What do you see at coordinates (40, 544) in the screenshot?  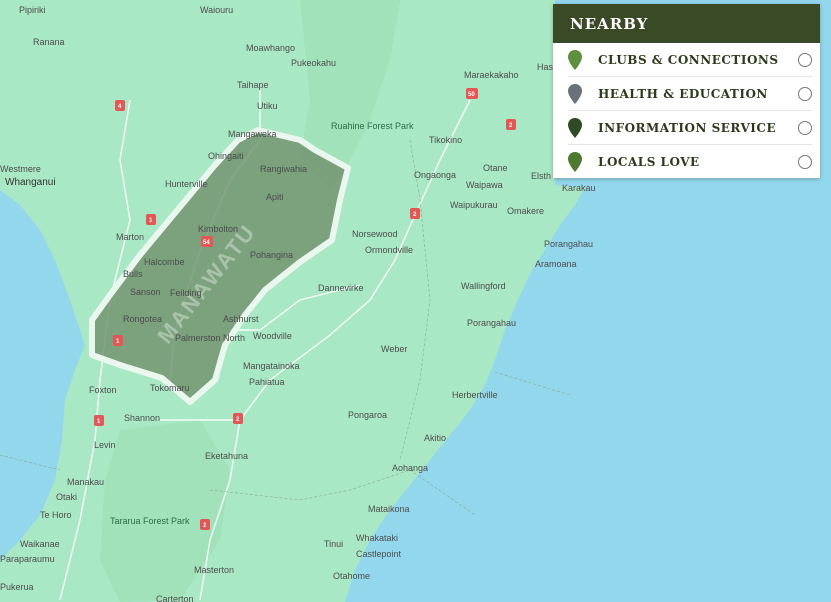 I see `place-label: Waikanae` at bounding box center [40, 544].